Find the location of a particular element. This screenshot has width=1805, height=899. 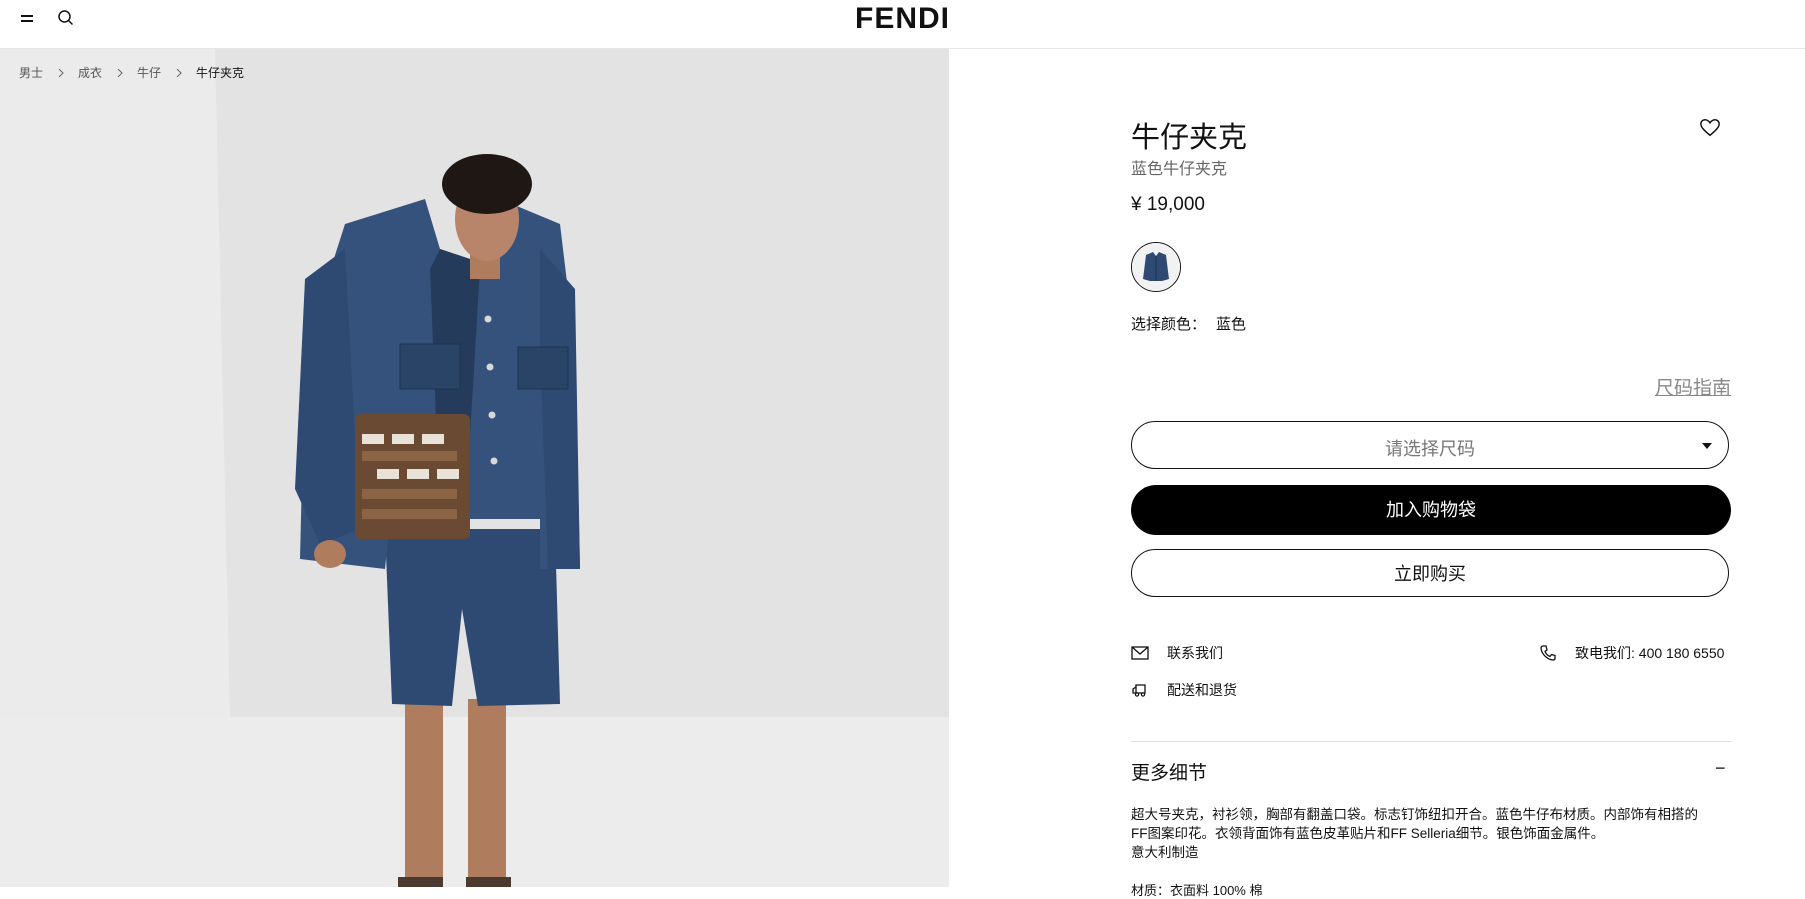

breadcrumb-item-denim: 牛仔 is located at coordinates (149, 72).